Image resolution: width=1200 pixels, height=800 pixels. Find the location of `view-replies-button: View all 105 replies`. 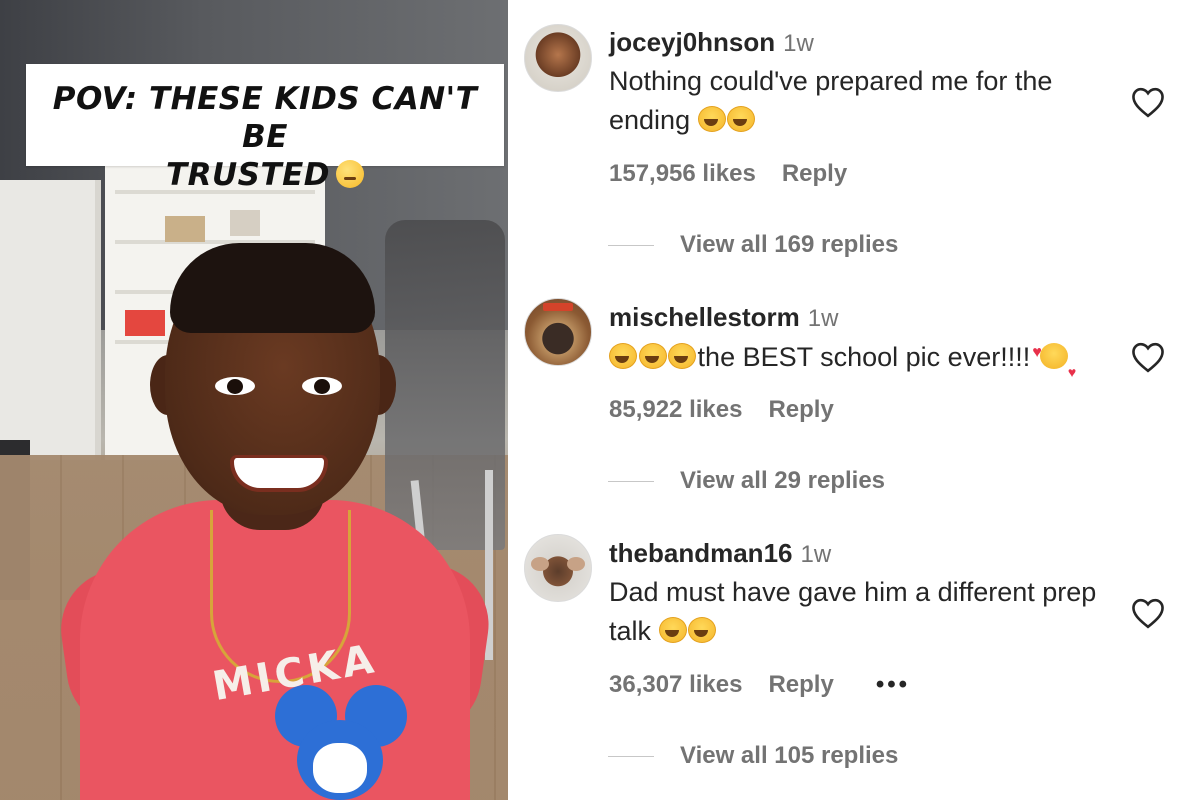

view-replies-button: View all 105 replies is located at coordinates (753, 756).